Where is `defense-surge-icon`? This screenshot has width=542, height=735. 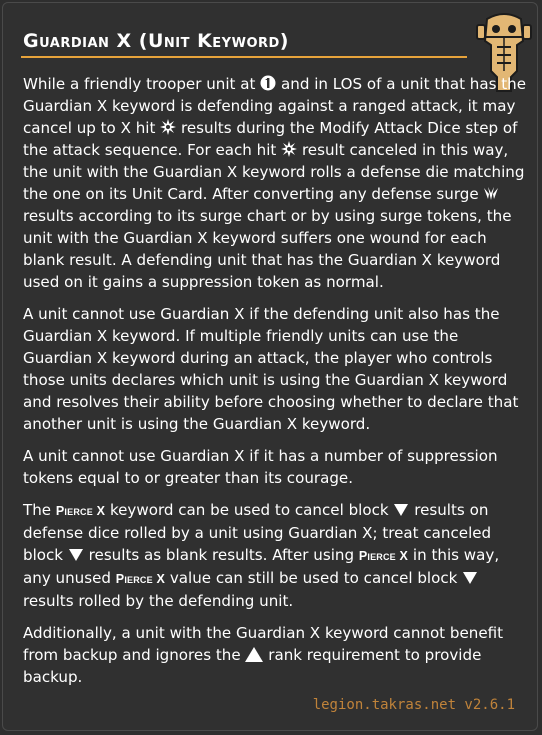 defense-surge-icon is located at coordinates (491, 193).